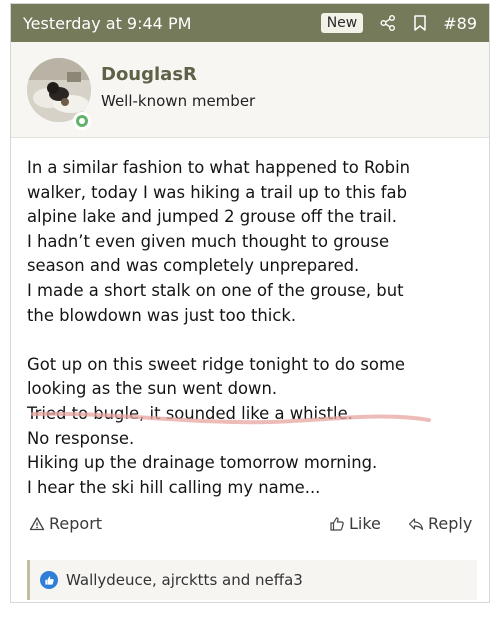 This screenshot has width=500, height=623. What do you see at coordinates (388, 23) in the screenshot?
I see `share-icon` at bounding box center [388, 23].